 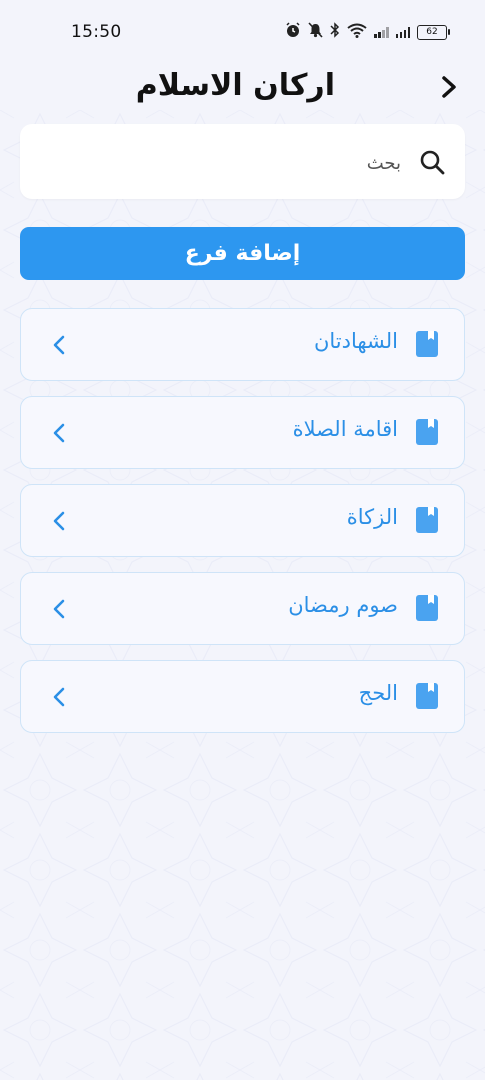 I want to click on mute-bell-icon, so click(x=315, y=32).